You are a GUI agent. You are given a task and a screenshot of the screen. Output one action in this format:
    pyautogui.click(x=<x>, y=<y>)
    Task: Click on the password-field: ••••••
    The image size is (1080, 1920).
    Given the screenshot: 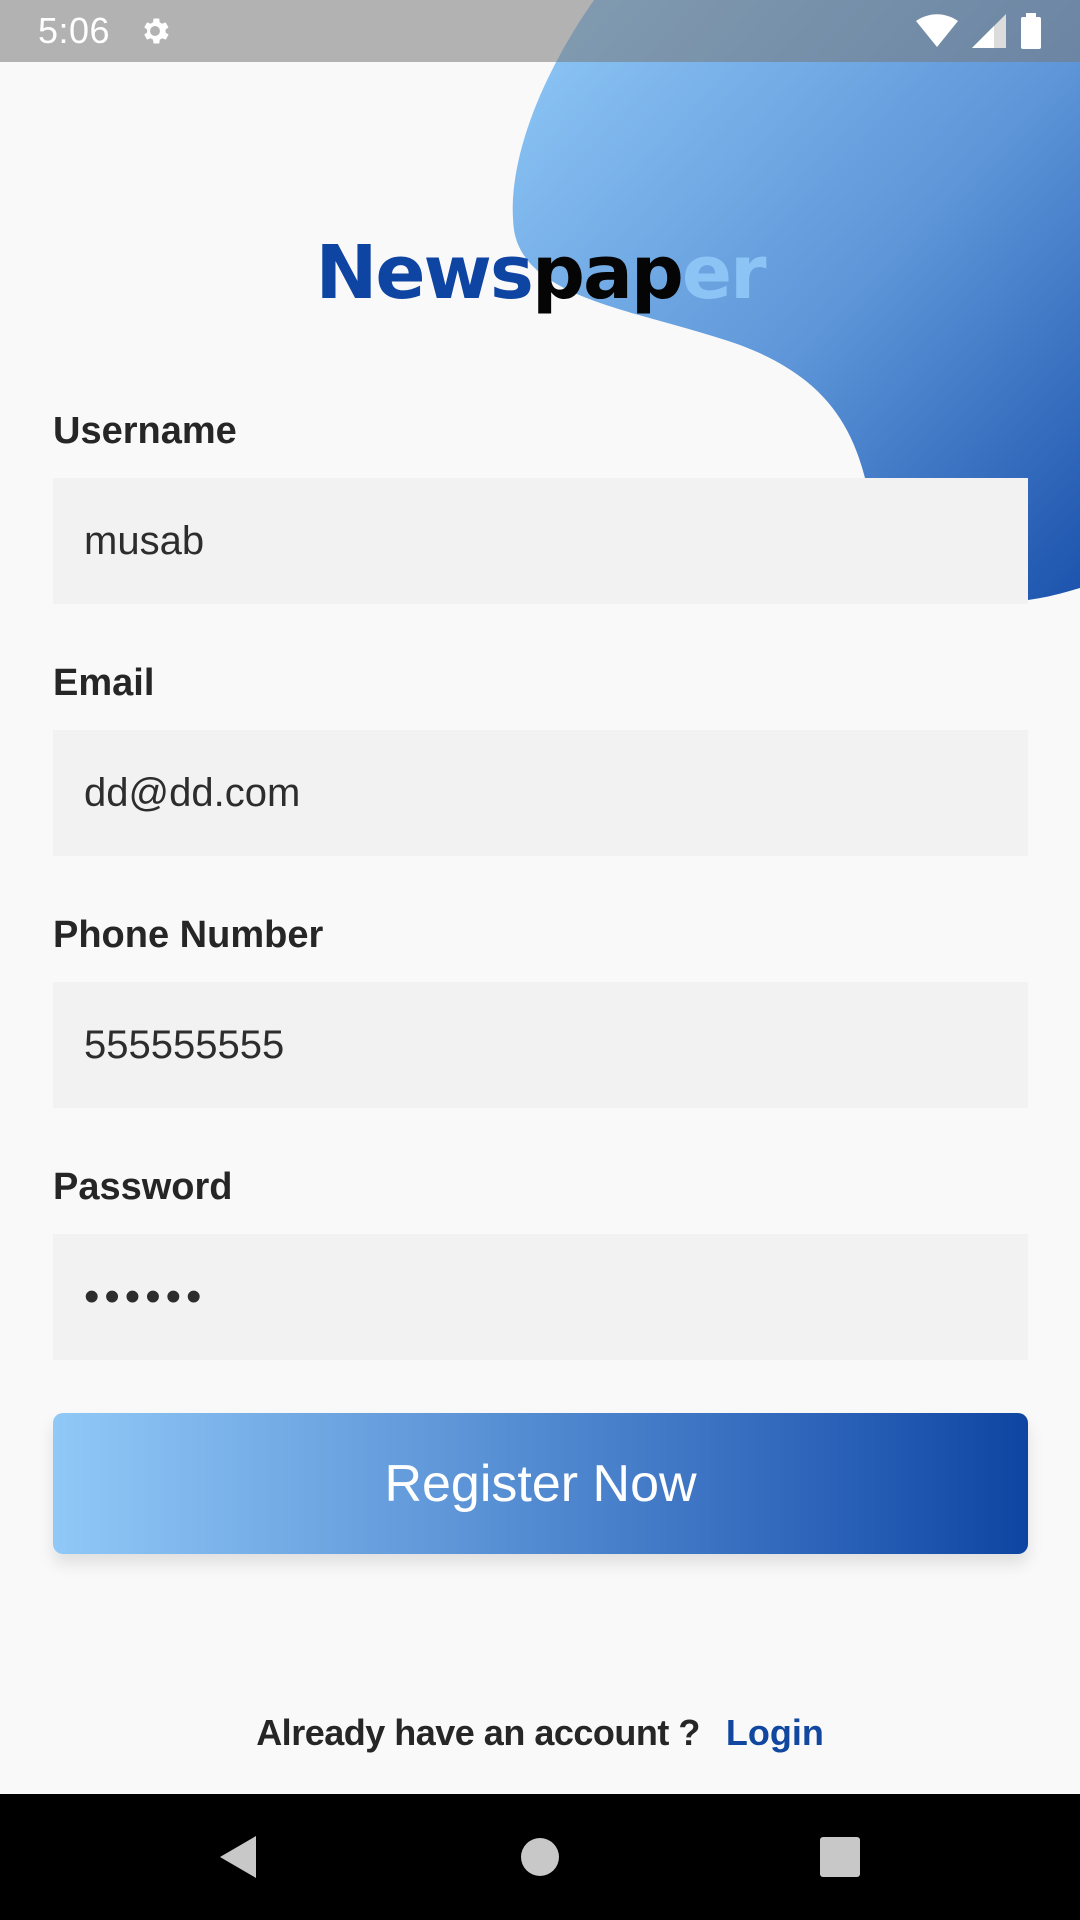 What is the action you would take?
    pyautogui.click(x=540, y=1297)
    